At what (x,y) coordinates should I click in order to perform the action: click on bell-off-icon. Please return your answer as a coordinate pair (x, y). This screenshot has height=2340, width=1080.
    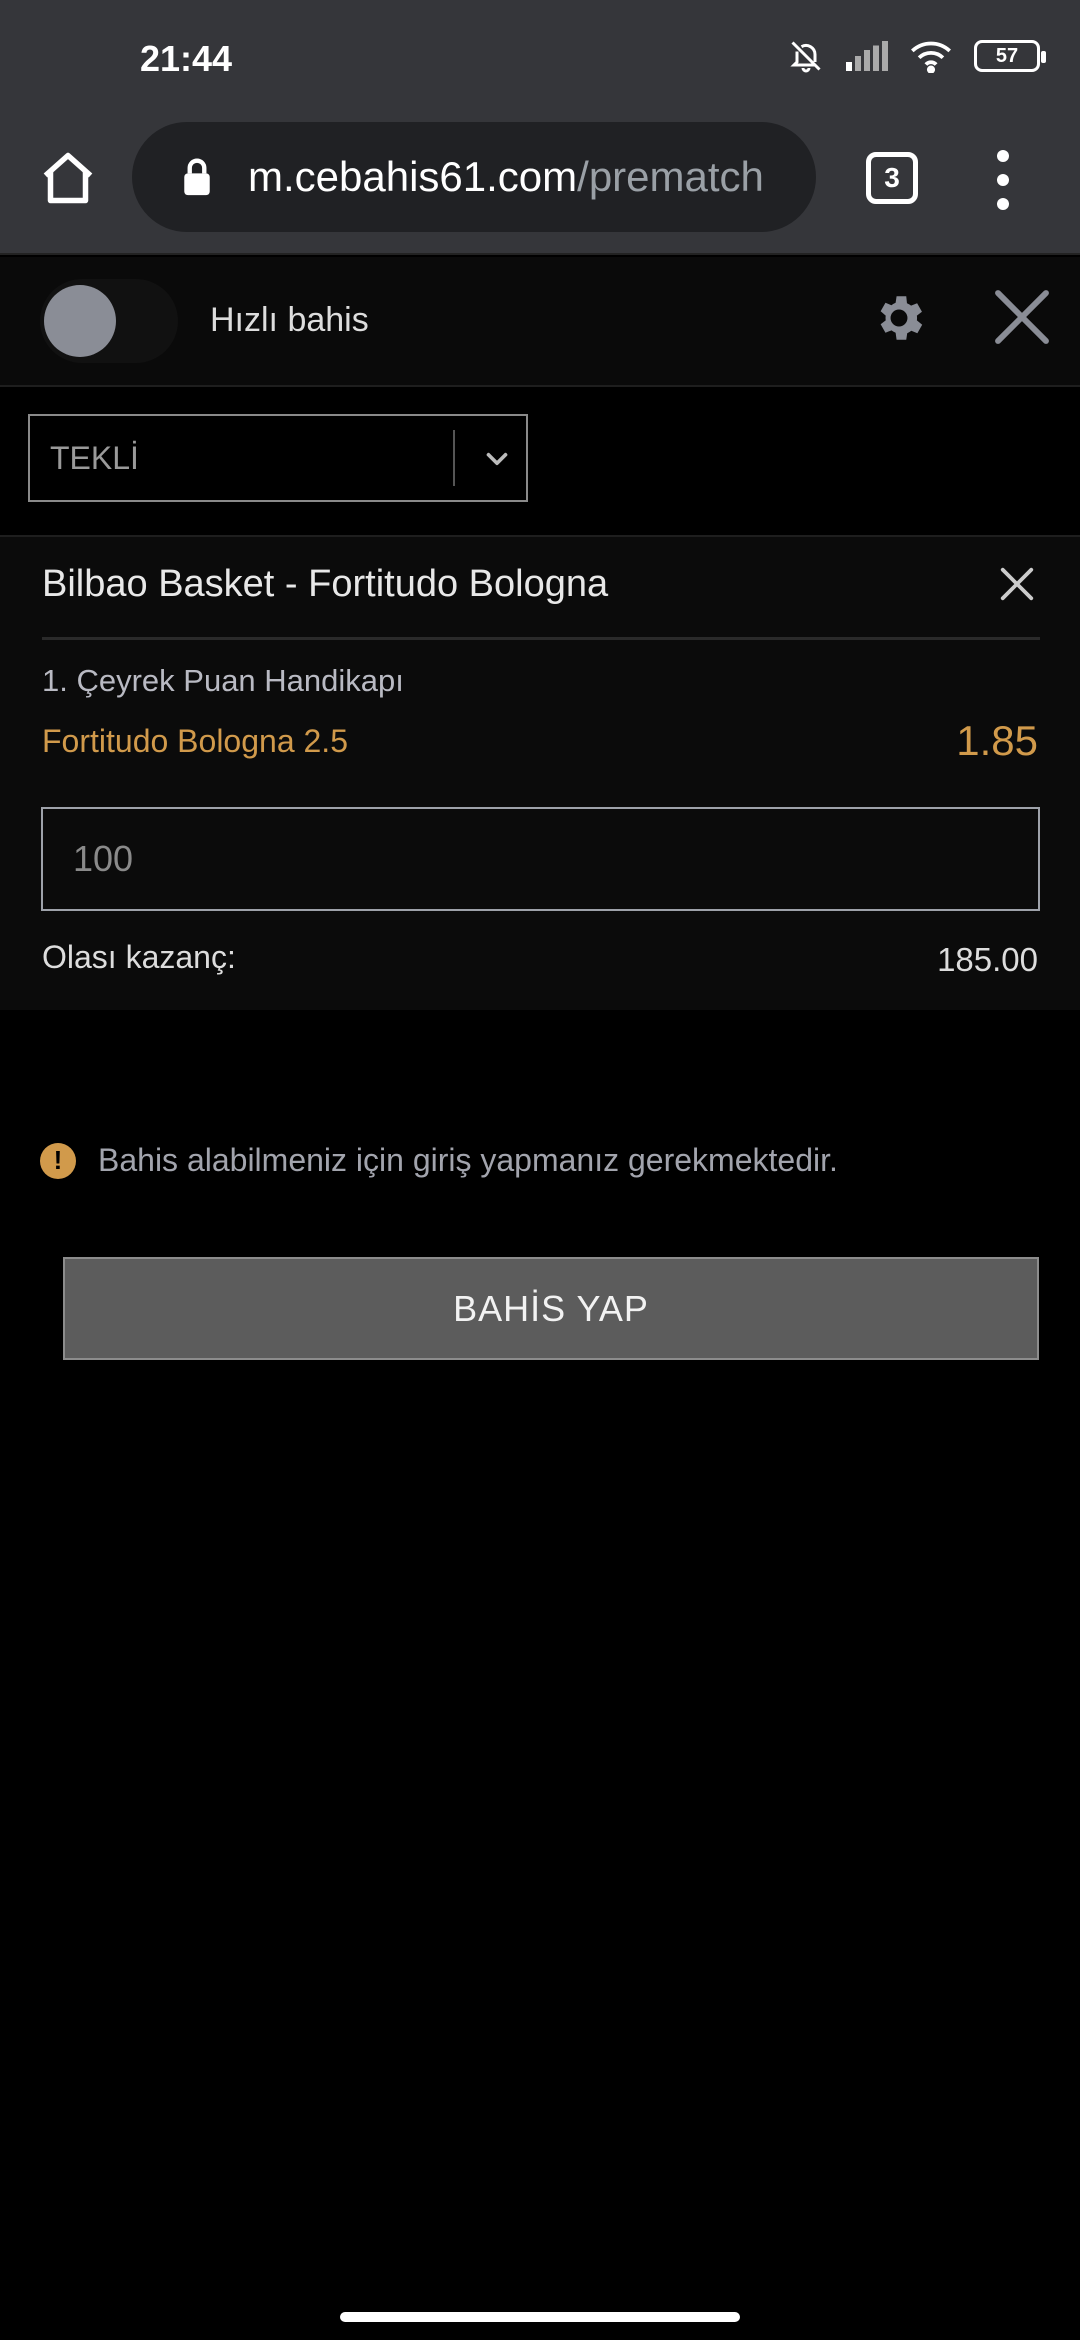
    Looking at the image, I should click on (805, 57).